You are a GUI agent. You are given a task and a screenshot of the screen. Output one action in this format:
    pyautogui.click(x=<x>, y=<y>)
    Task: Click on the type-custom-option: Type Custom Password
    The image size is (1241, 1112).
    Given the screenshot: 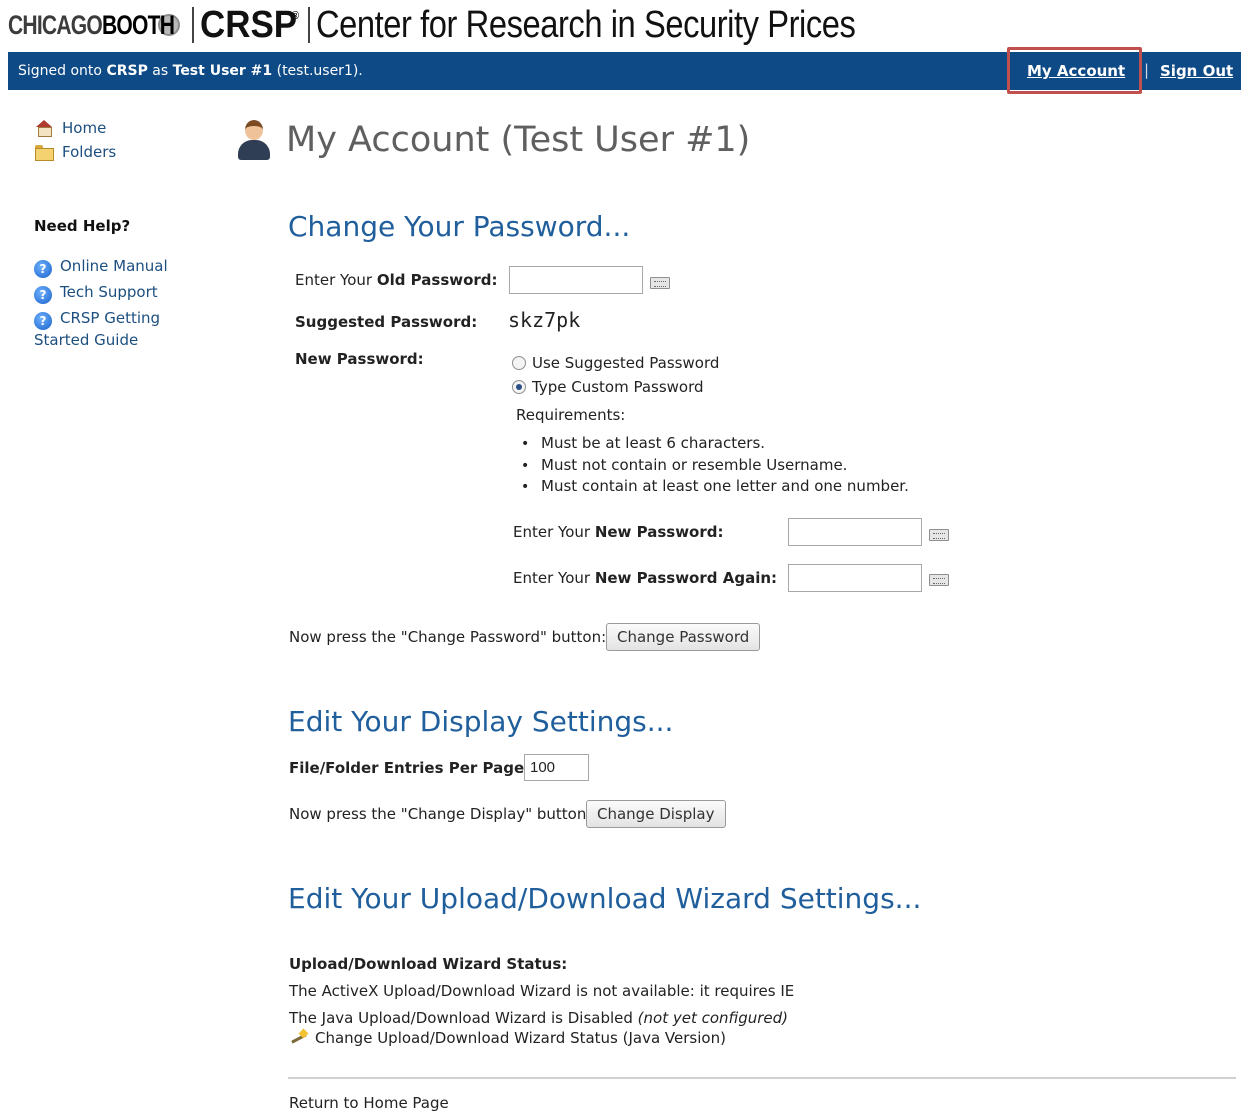 What is the action you would take?
    pyautogui.click(x=608, y=387)
    